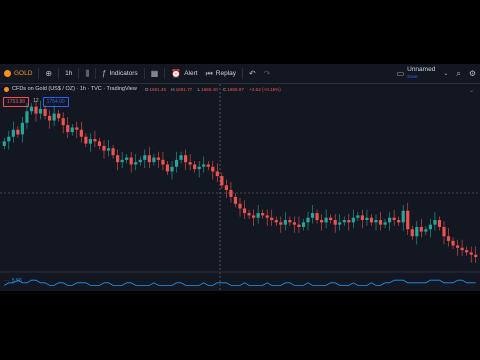 This screenshot has width=480, height=360. I want to click on indicator-settings-icon: ⋯, so click(6, 281).